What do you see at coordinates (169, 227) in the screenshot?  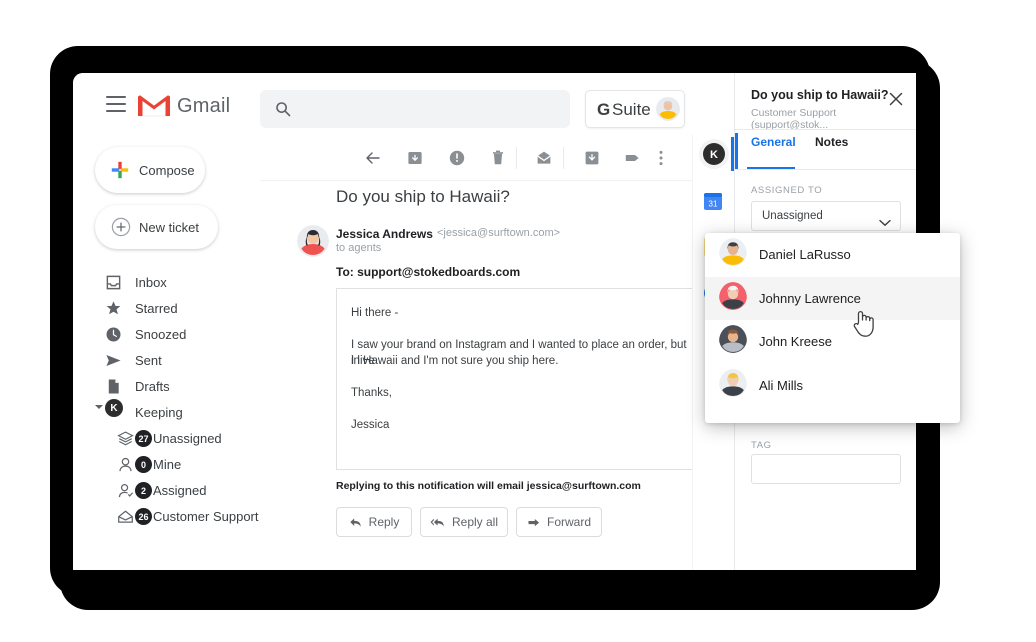 I see `new-ticket-label: New ticket` at bounding box center [169, 227].